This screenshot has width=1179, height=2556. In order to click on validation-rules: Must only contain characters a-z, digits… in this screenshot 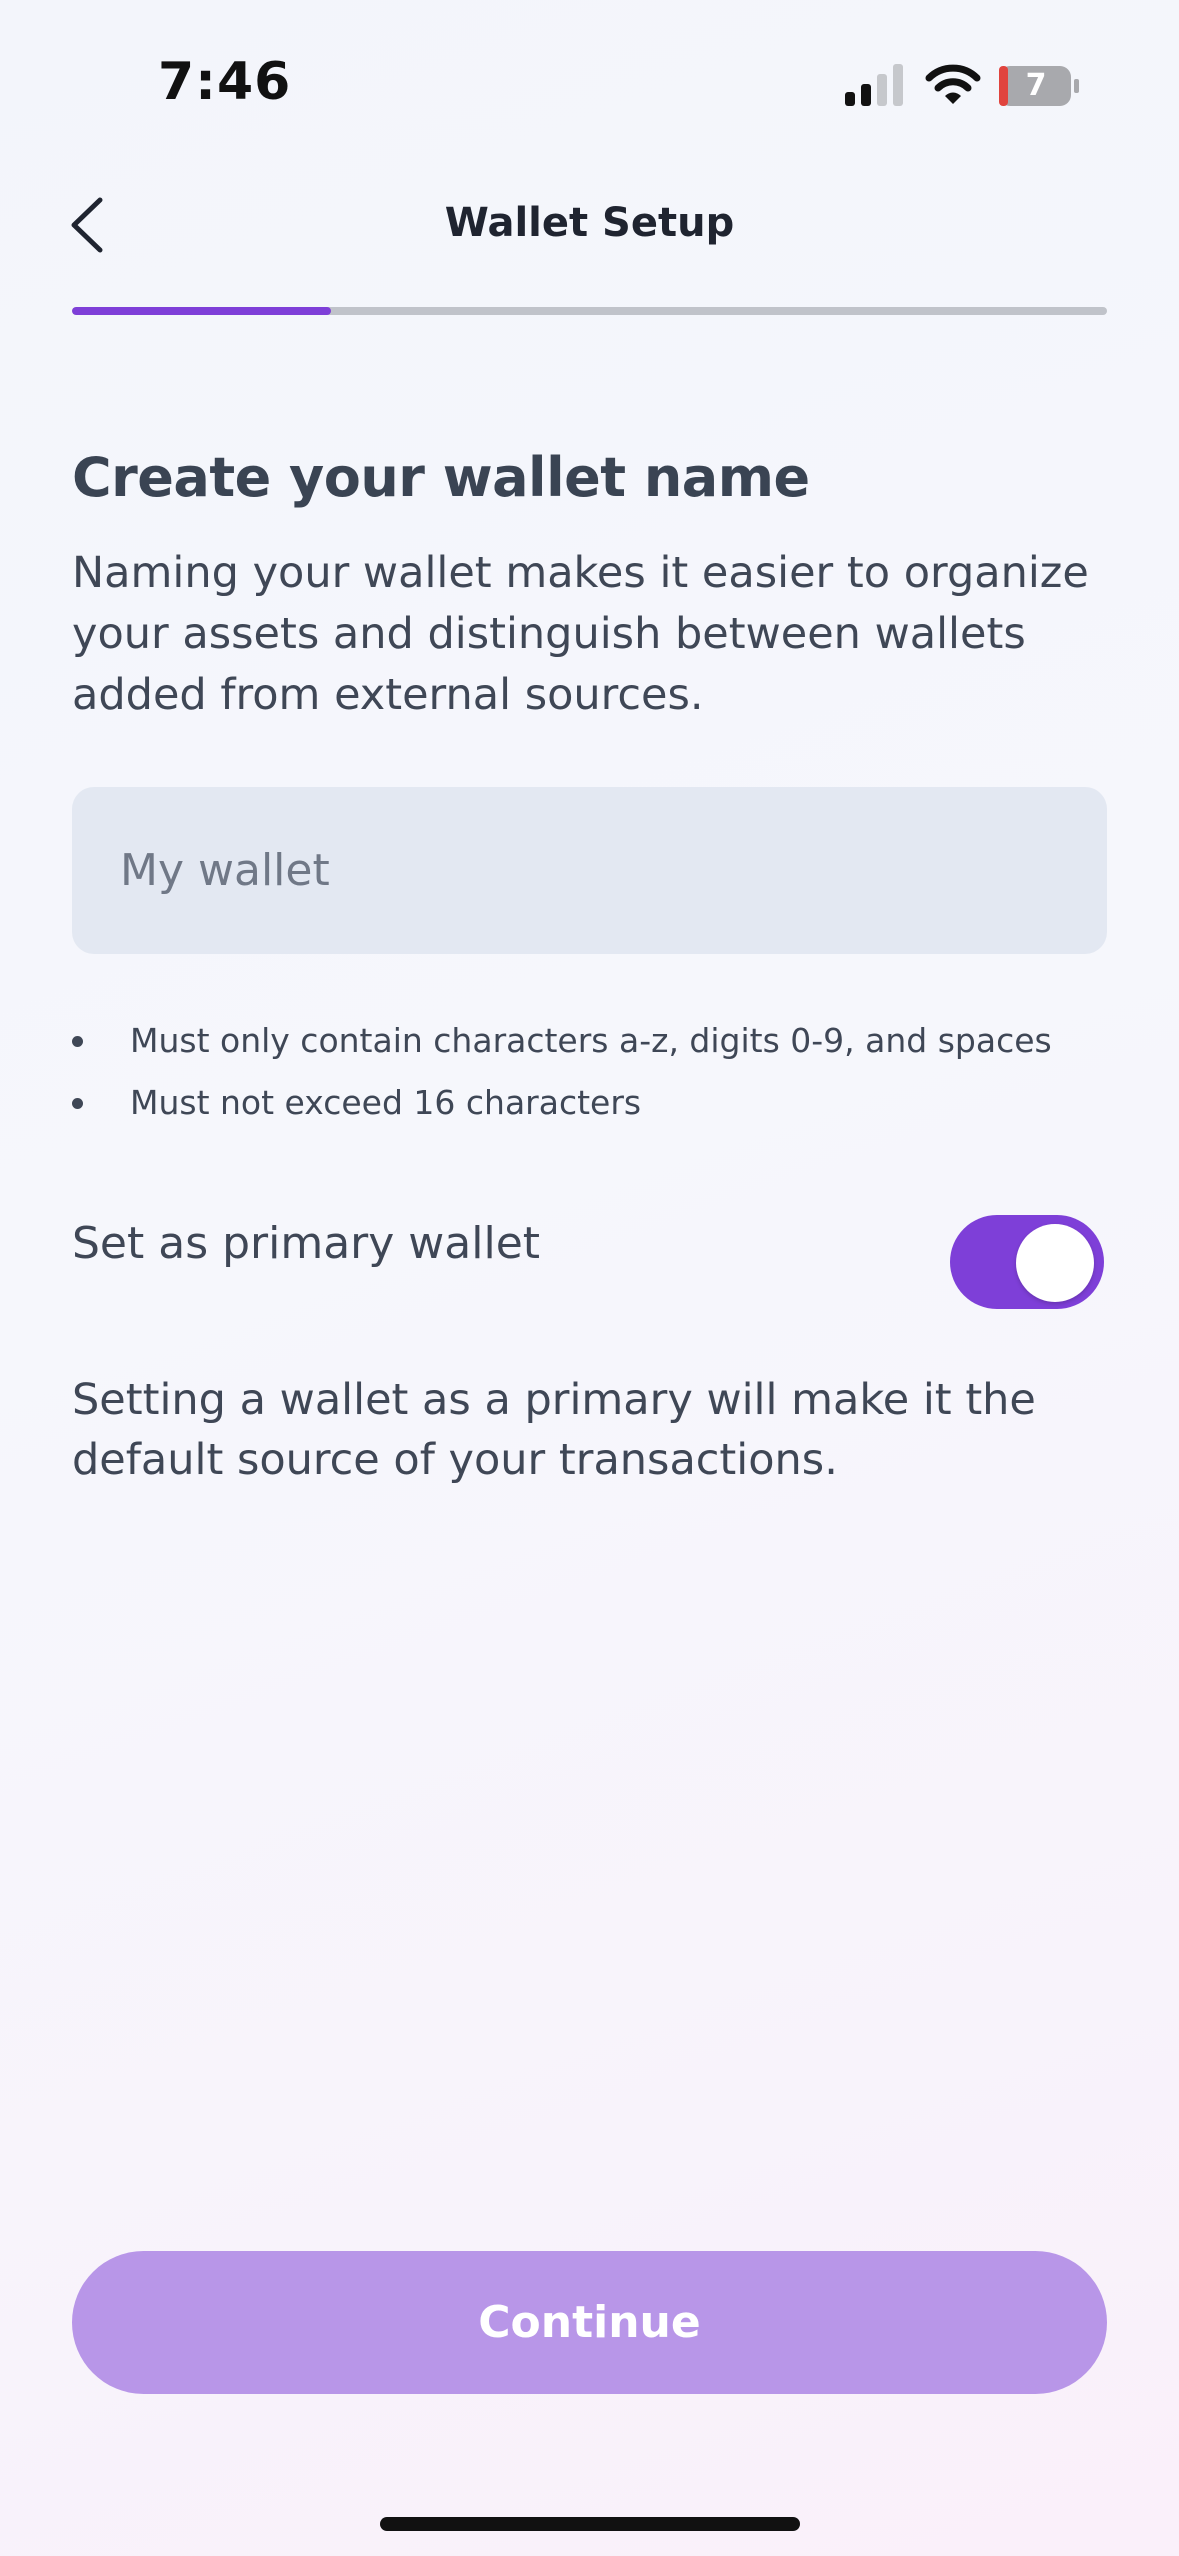, I will do `click(602, 1072)`.